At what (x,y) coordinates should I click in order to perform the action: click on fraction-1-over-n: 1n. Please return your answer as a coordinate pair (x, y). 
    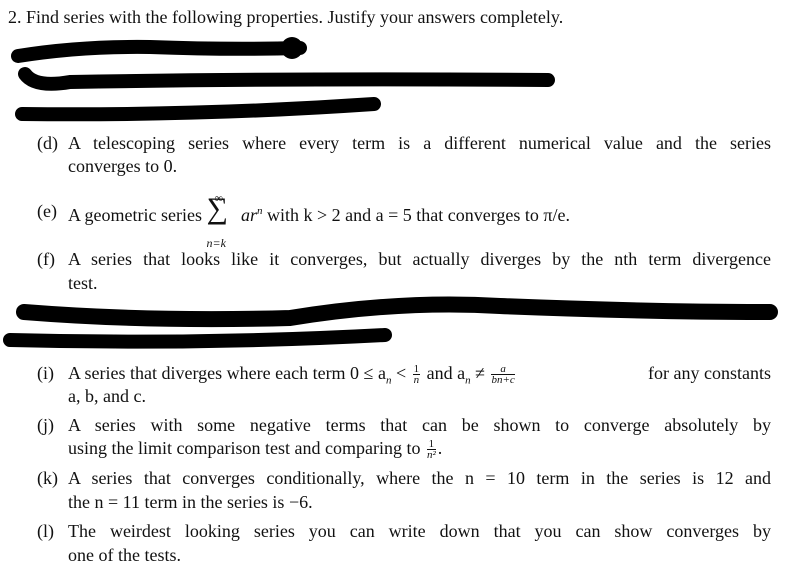
    Looking at the image, I should click on (416, 375).